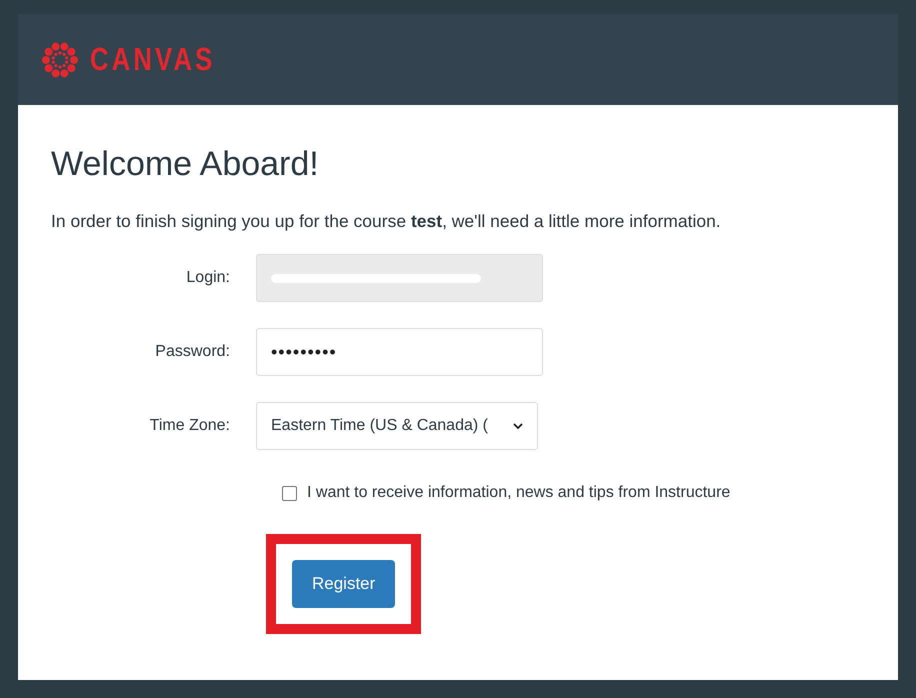  What do you see at coordinates (192, 352) in the screenshot?
I see `field-label: Password:` at bounding box center [192, 352].